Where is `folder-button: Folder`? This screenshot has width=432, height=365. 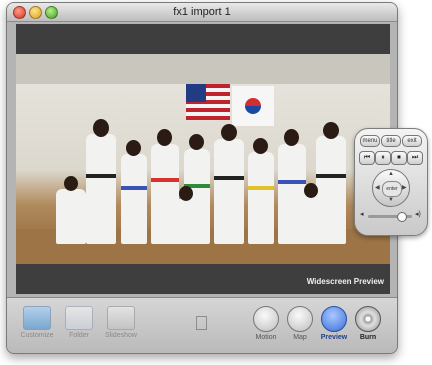
folder-button: Folder is located at coordinates (79, 322).